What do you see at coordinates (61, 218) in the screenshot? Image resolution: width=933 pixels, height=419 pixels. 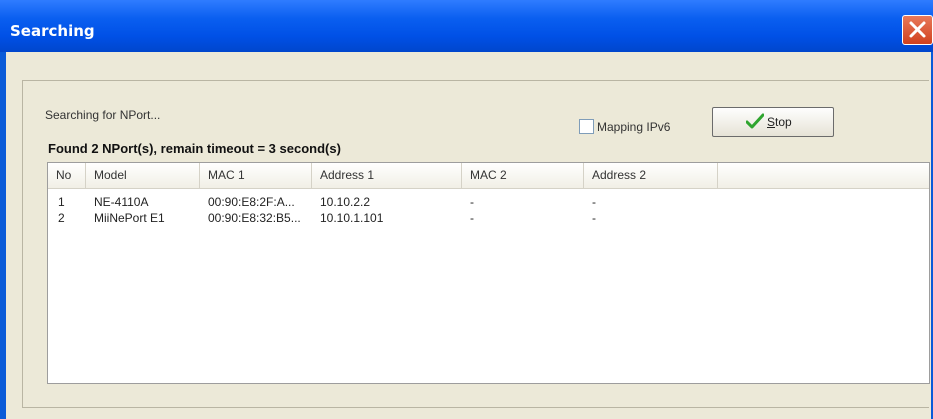 I see `cell-no: 2` at bounding box center [61, 218].